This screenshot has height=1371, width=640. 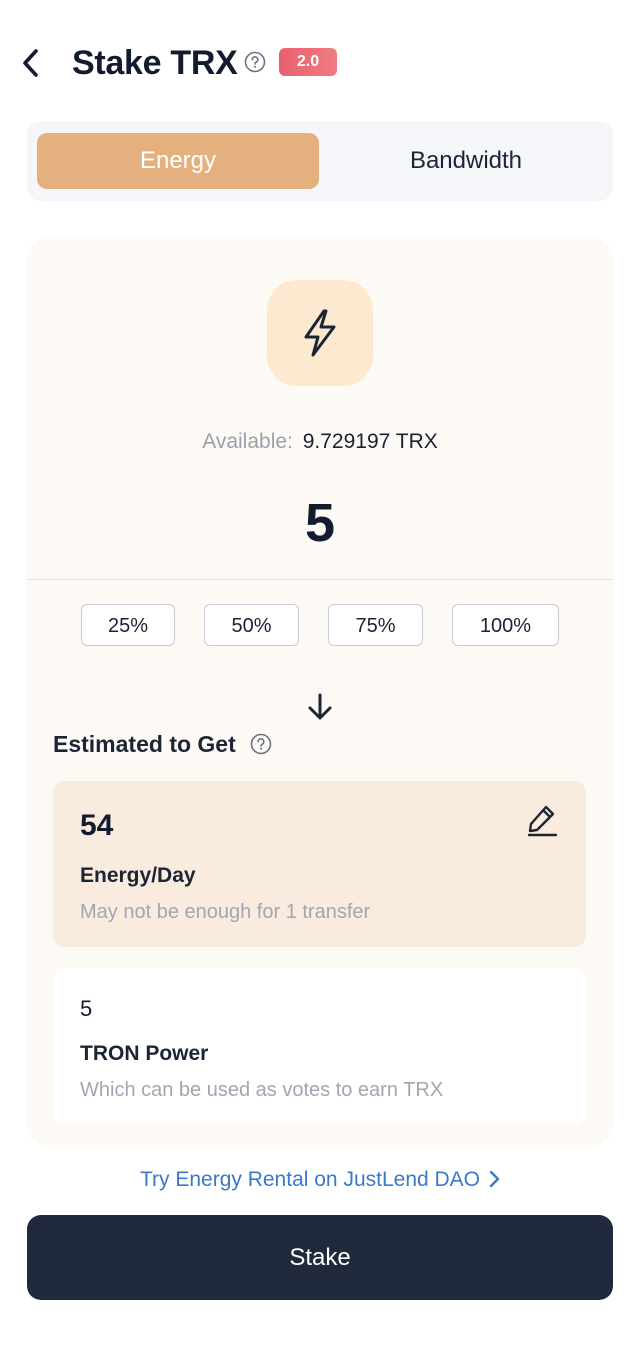 I want to click on energy-unit: Energy/Day, so click(x=138, y=875).